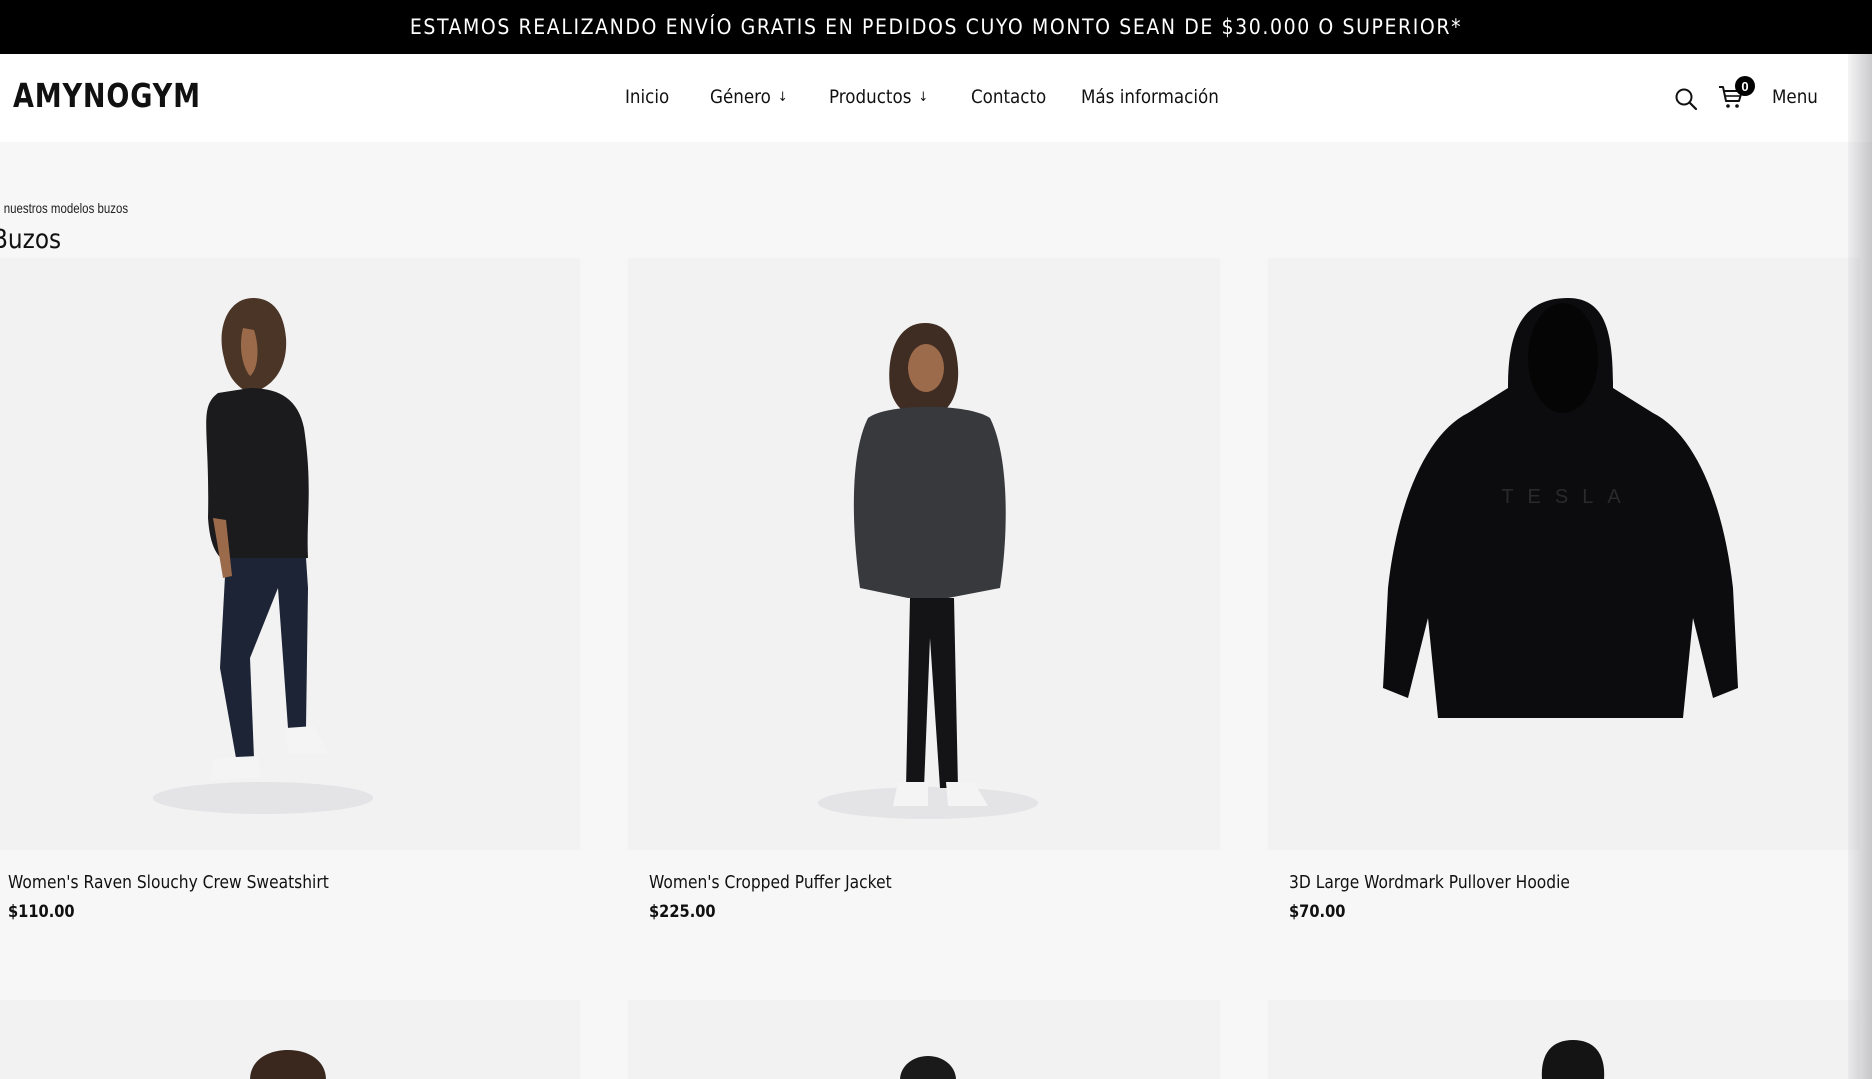  Describe the element at coordinates (1429, 882) in the screenshot. I see `product-name: 3D Large Wordmark Pullover Hoodie` at that location.